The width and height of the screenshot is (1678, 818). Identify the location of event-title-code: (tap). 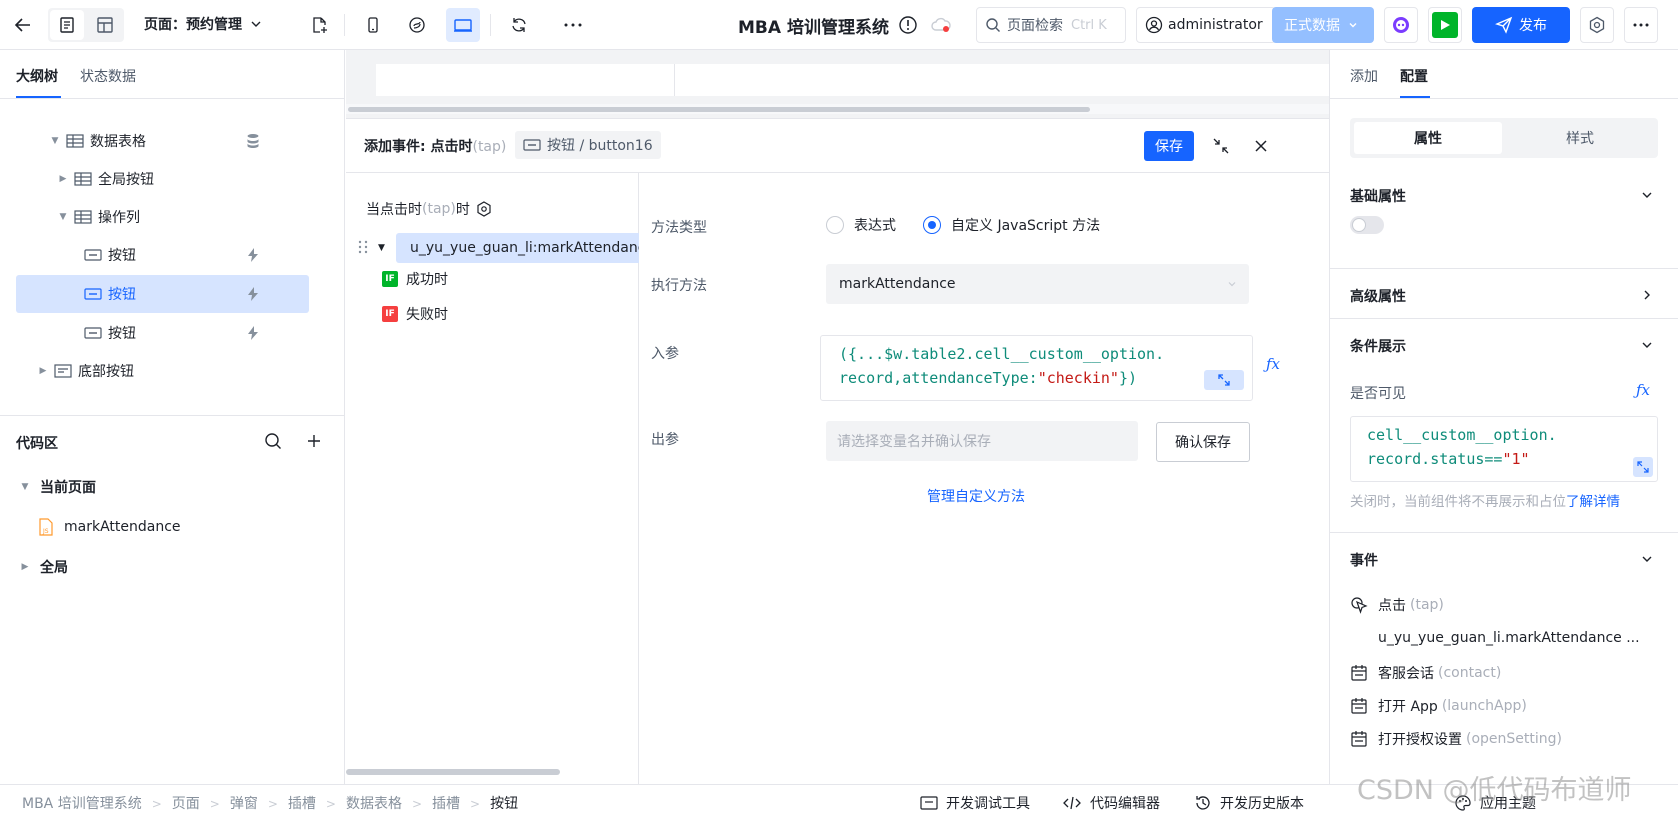
(489, 147).